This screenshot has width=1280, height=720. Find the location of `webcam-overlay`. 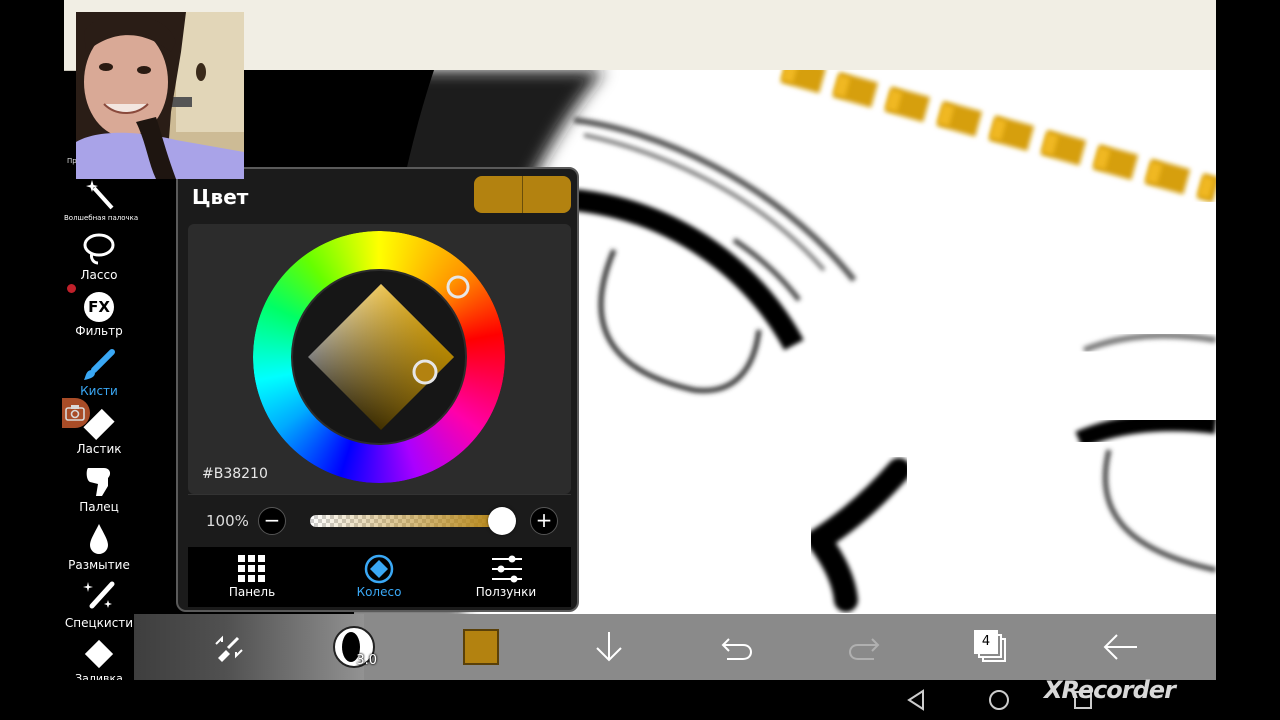

webcam-overlay is located at coordinates (160, 95).